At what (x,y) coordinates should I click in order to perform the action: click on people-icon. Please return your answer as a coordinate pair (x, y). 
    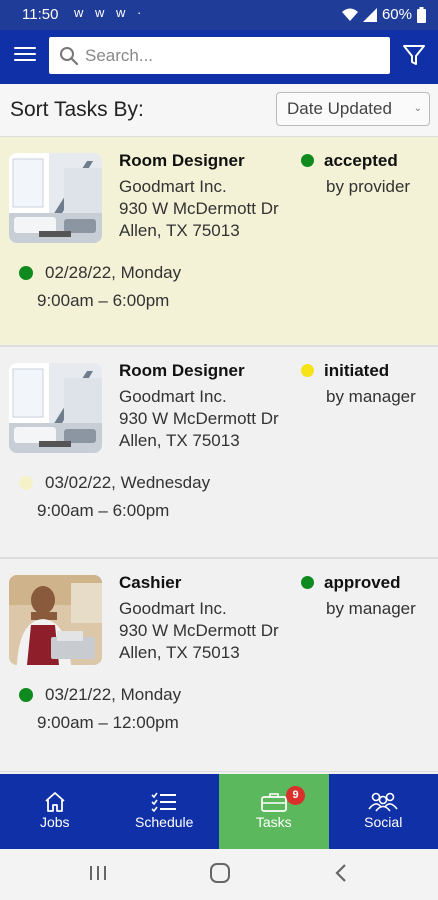
    Looking at the image, I should click on (383, 802).